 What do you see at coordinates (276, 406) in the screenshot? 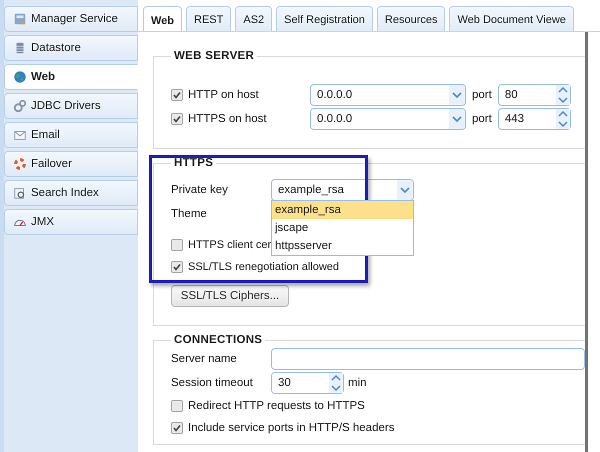
I see `checkbox-label: Redirect HTTP requests to HTTPS` at bounding box center [276, 406].